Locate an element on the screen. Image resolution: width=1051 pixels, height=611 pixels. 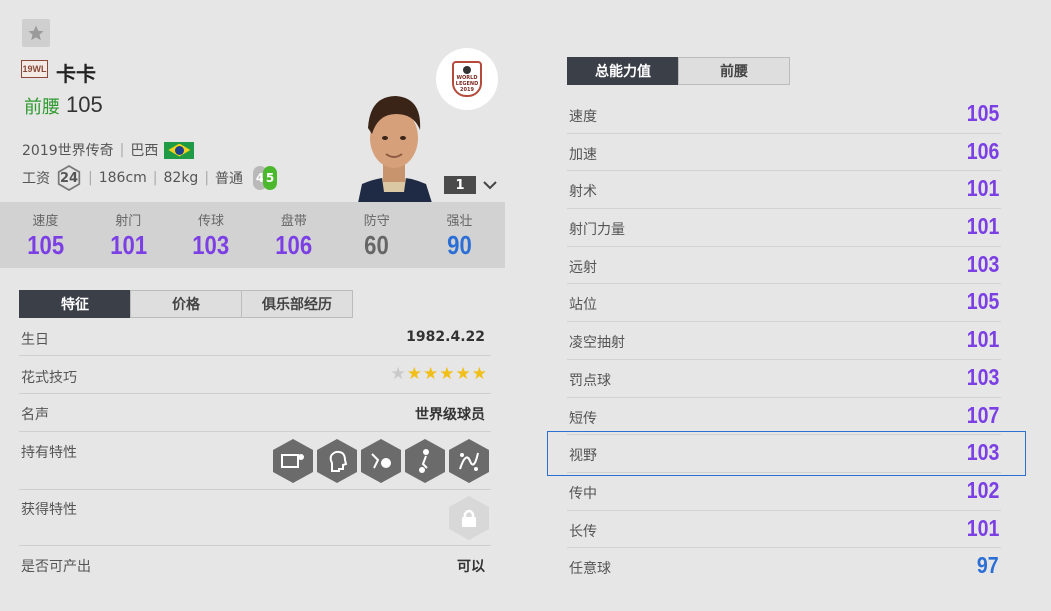
player-portrait is located at coordinates (394, 145).